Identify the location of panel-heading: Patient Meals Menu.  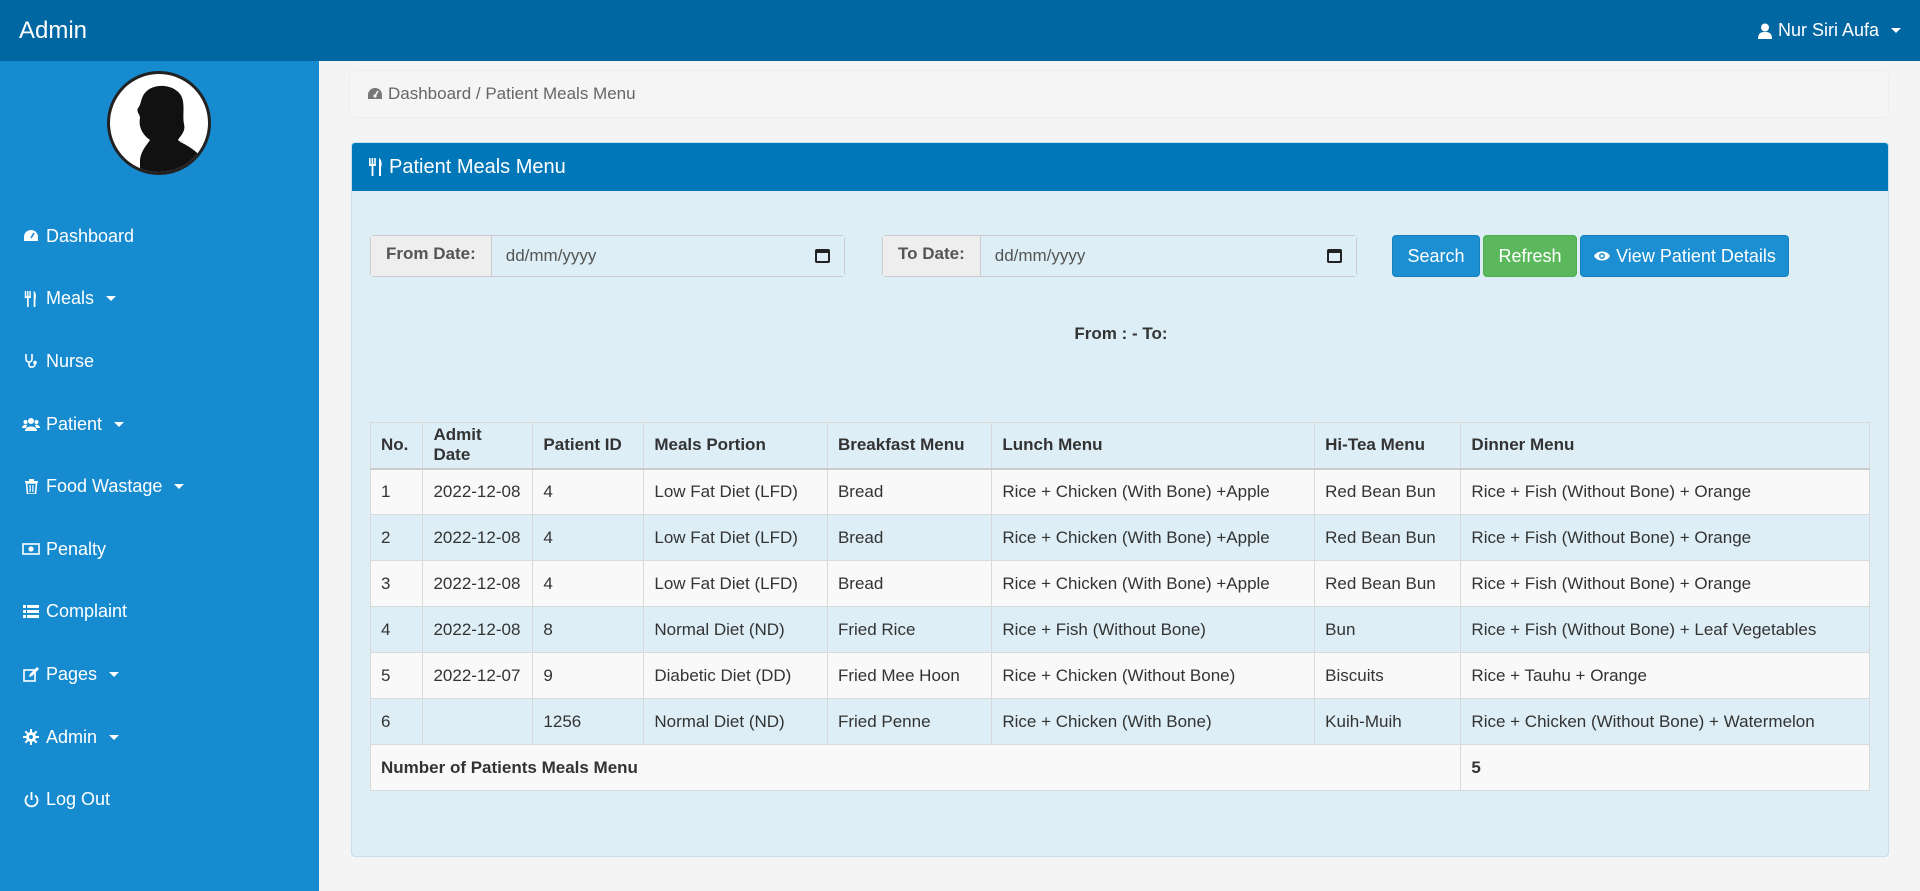
(1120, 167).